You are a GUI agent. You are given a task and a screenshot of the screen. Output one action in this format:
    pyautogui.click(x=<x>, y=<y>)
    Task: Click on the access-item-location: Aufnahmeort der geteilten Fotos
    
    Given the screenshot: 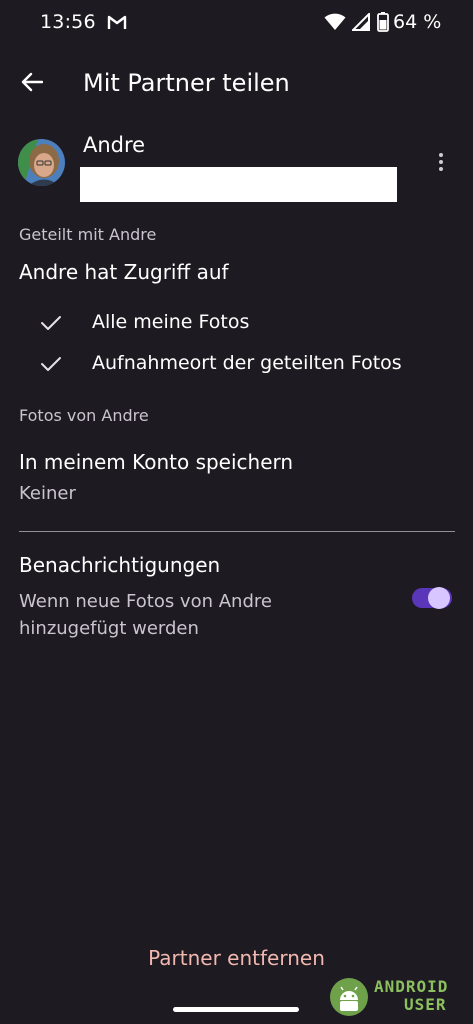 What is the action you would take?
    pyautogui.click(x=236, y=365)
    